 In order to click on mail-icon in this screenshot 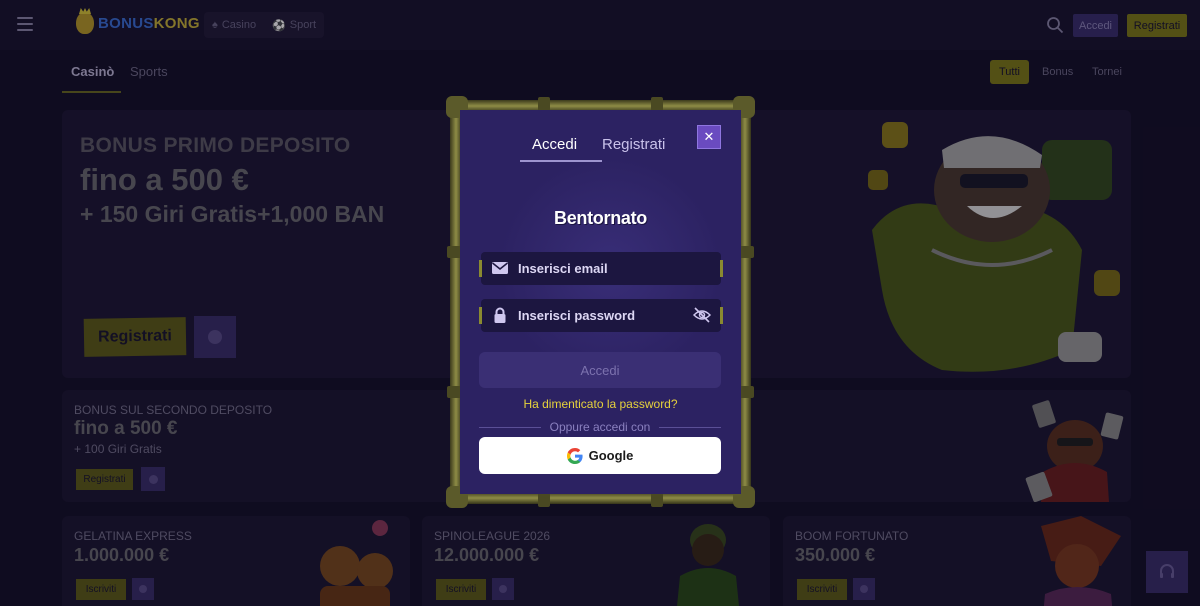, I will do `click(500, 268)`.